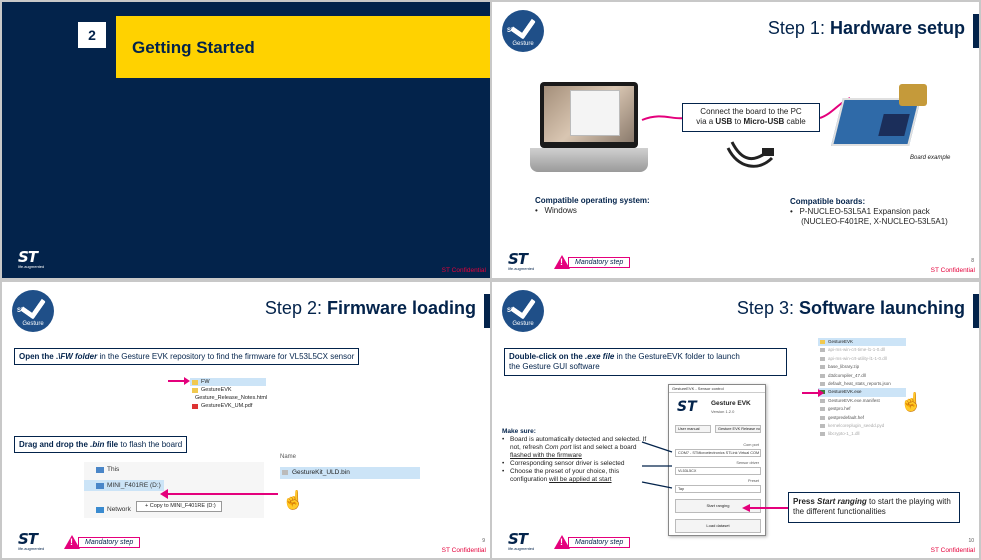 Image resolution: width=981 pixels, height=560 pixels. I want to click on section-band: Getting Started, so click(303, 47).